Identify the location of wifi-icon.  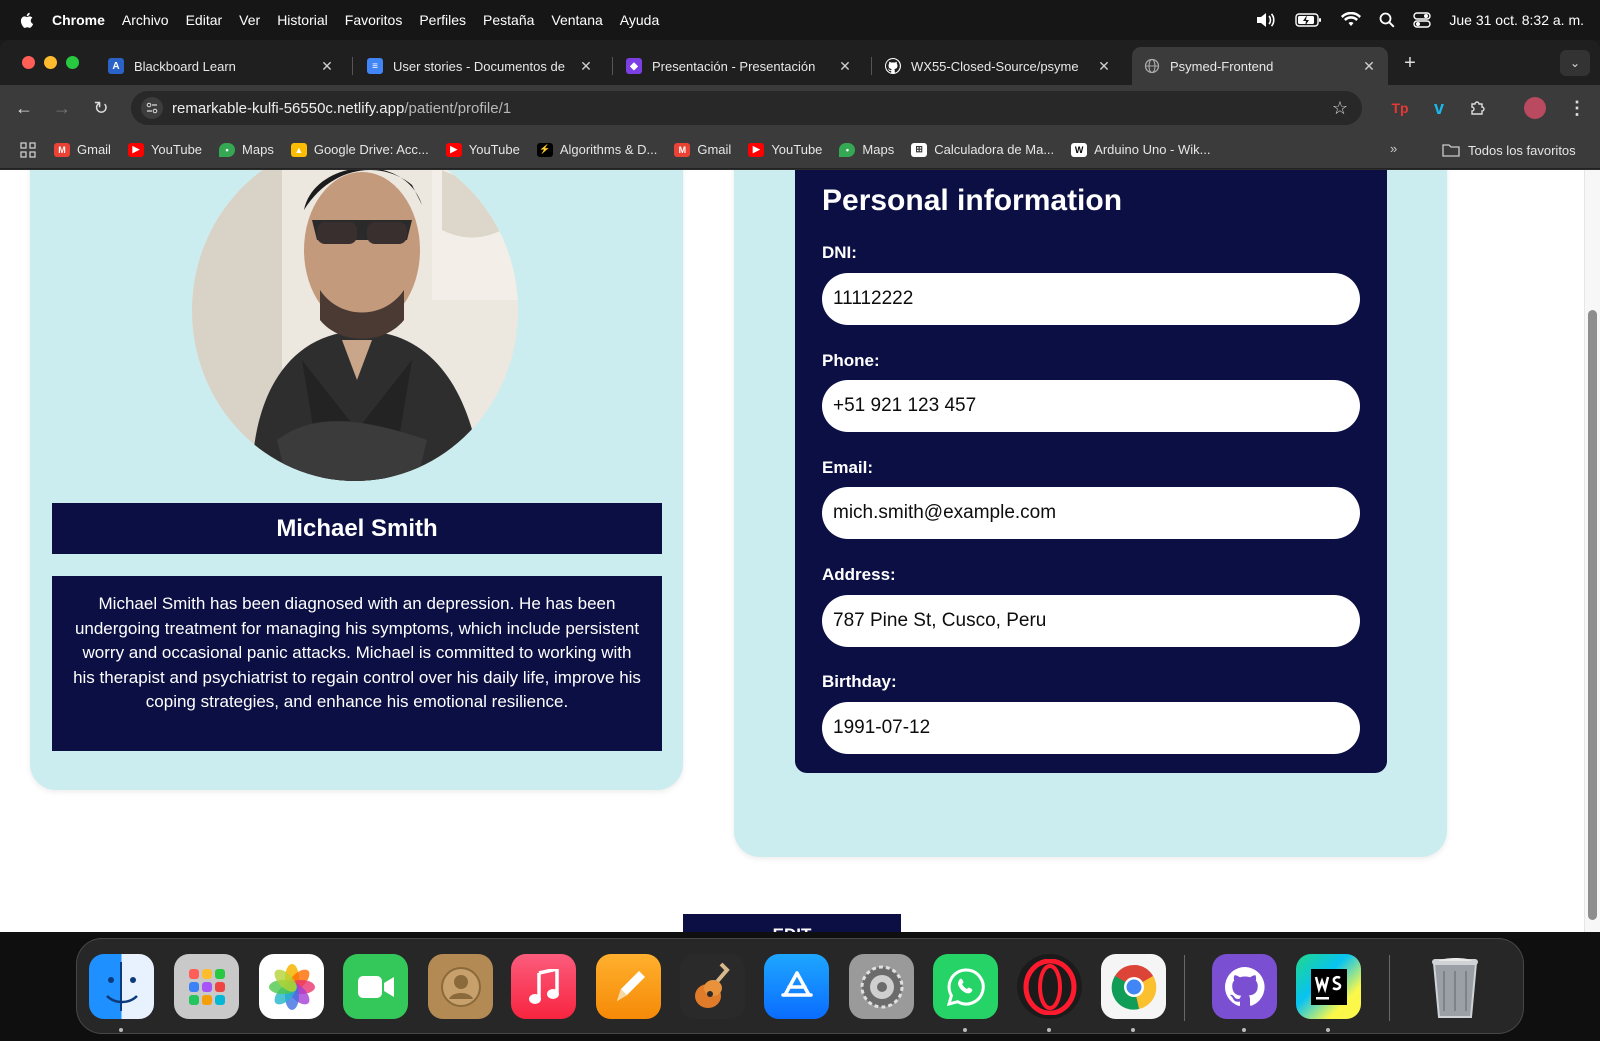
(1351, 20).